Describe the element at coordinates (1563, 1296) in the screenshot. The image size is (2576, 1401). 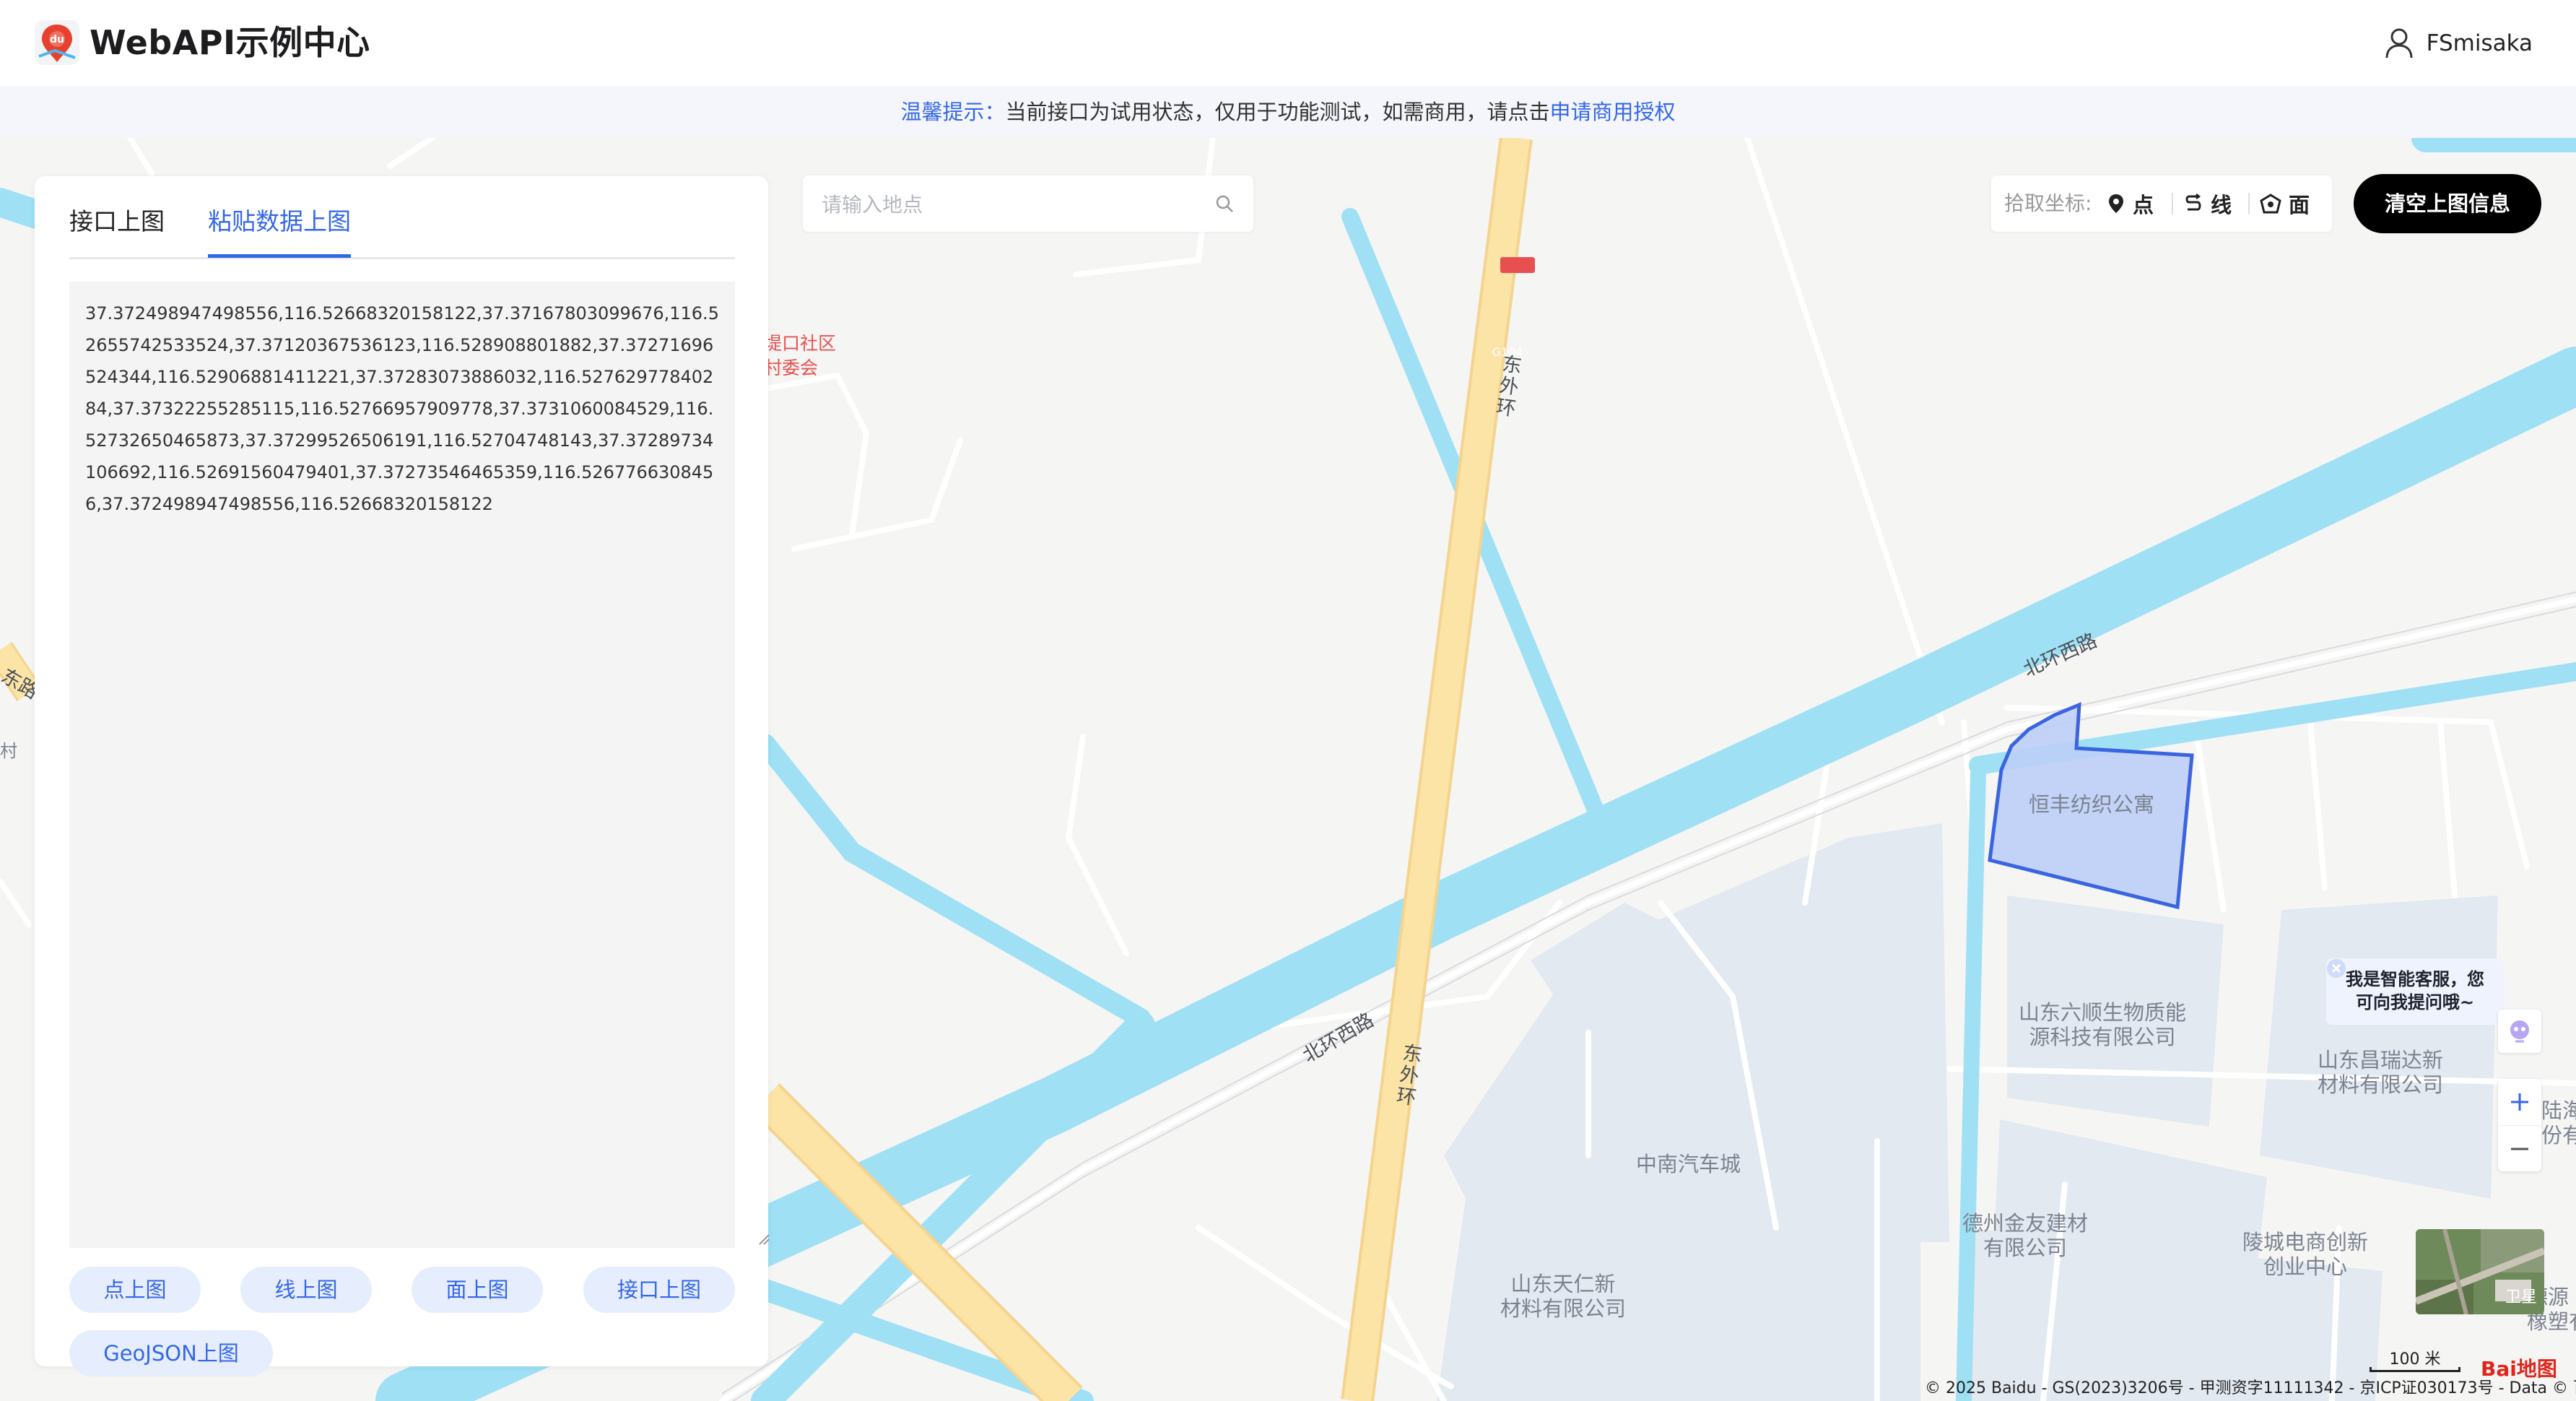
I see `map-label-tianren: 山东天仁新 材料有限公司` at that location.